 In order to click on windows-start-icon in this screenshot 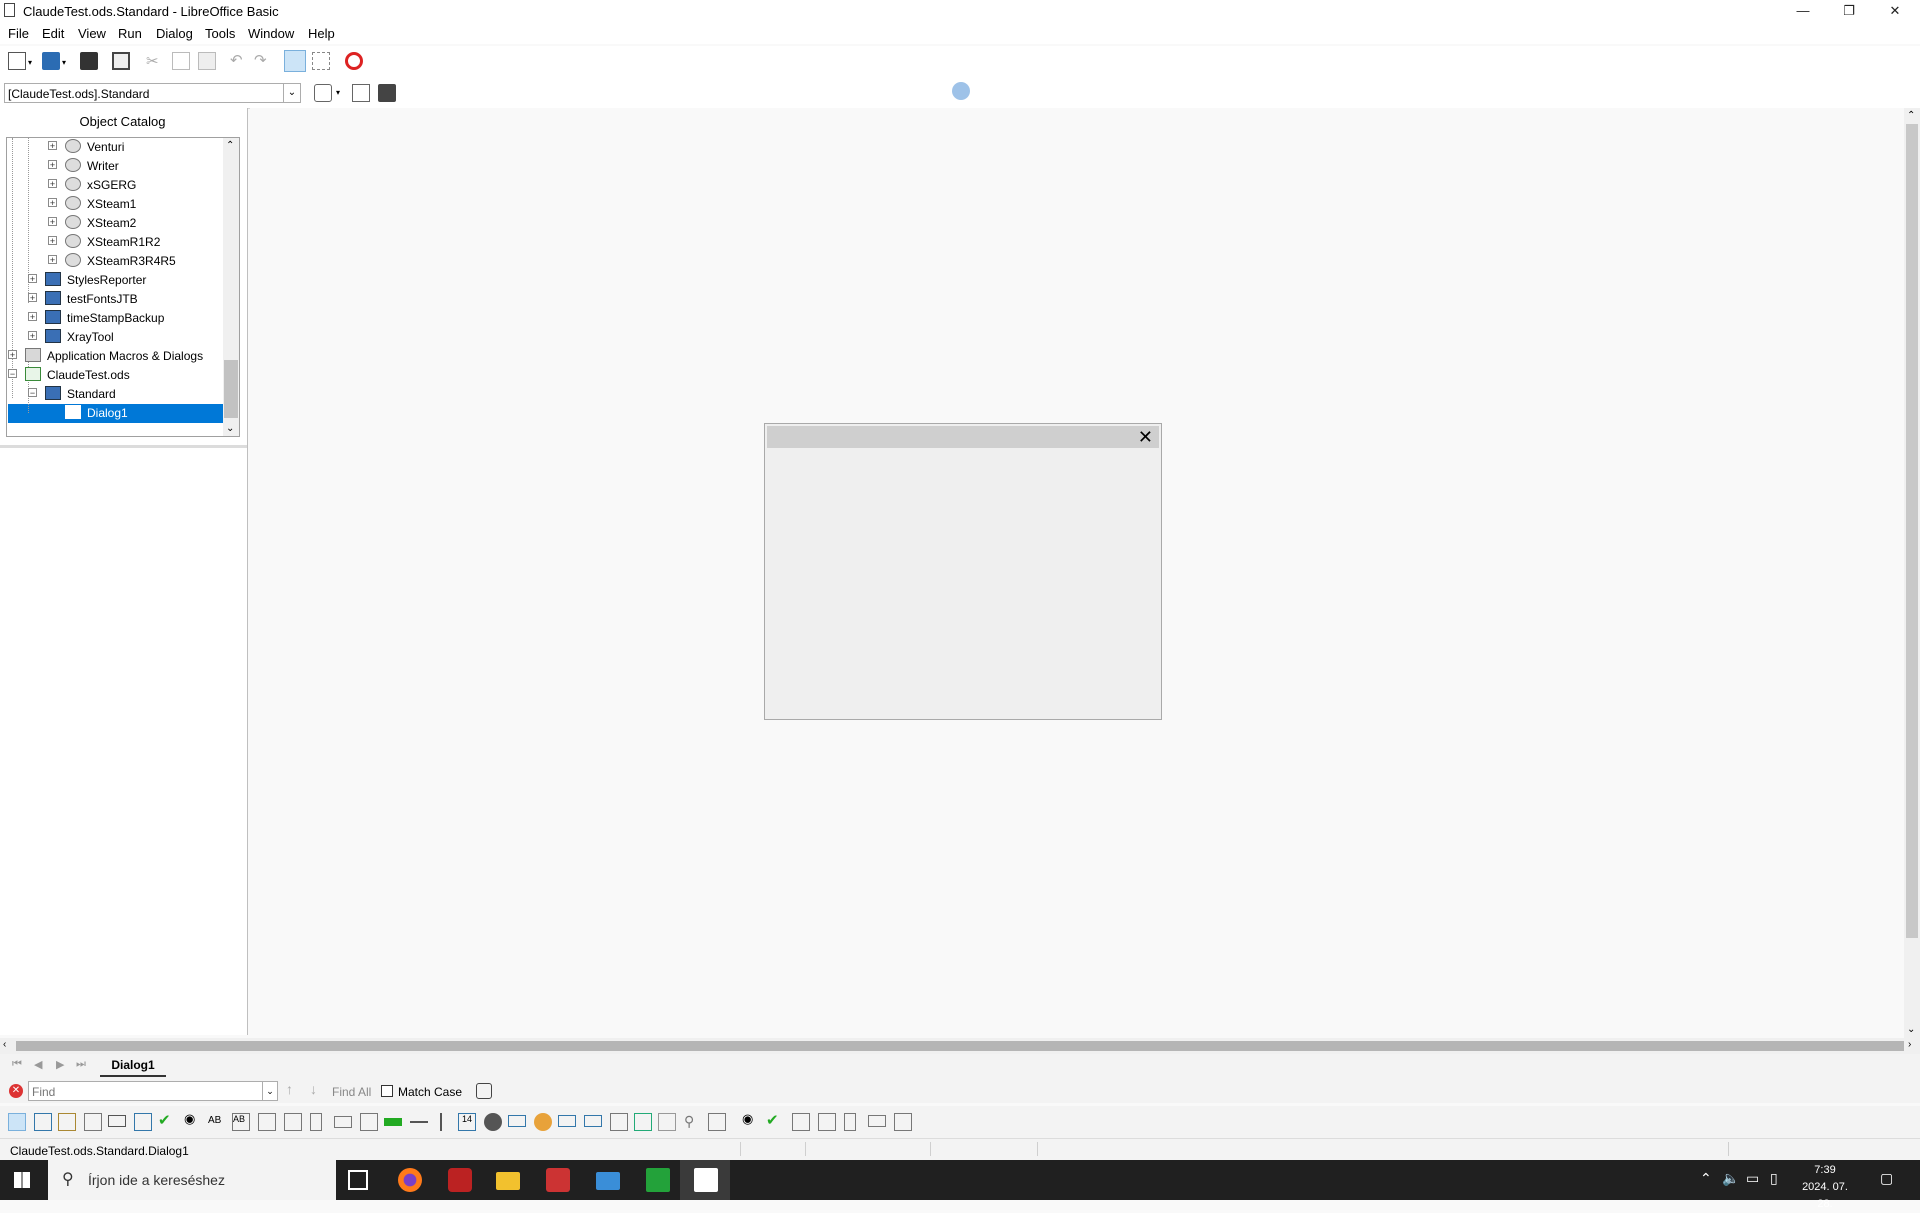, I will do `click(22, 1180)`.